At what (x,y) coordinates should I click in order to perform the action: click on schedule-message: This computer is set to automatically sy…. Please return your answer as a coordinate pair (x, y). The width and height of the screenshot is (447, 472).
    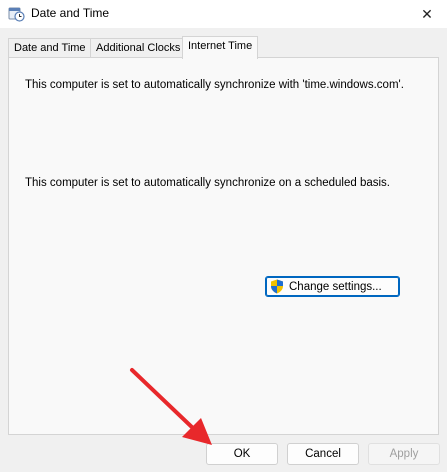
    Looking at the image, I should click on (207, 183).